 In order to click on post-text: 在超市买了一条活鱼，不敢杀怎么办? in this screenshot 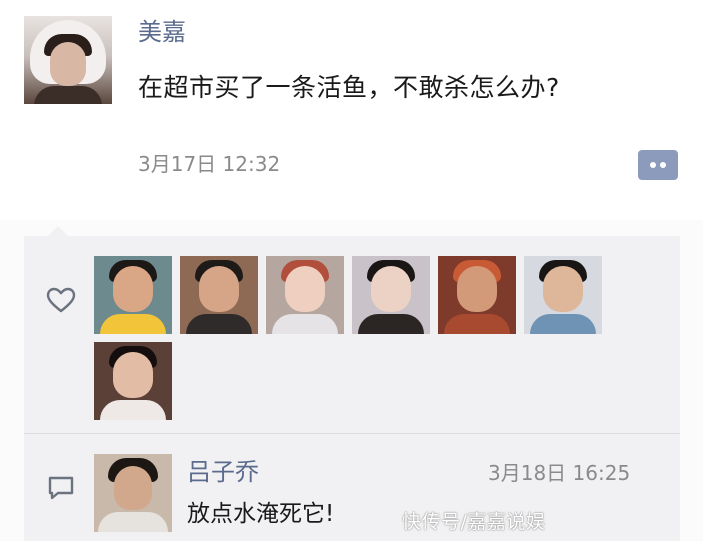, I will do `click(349, 87)`.